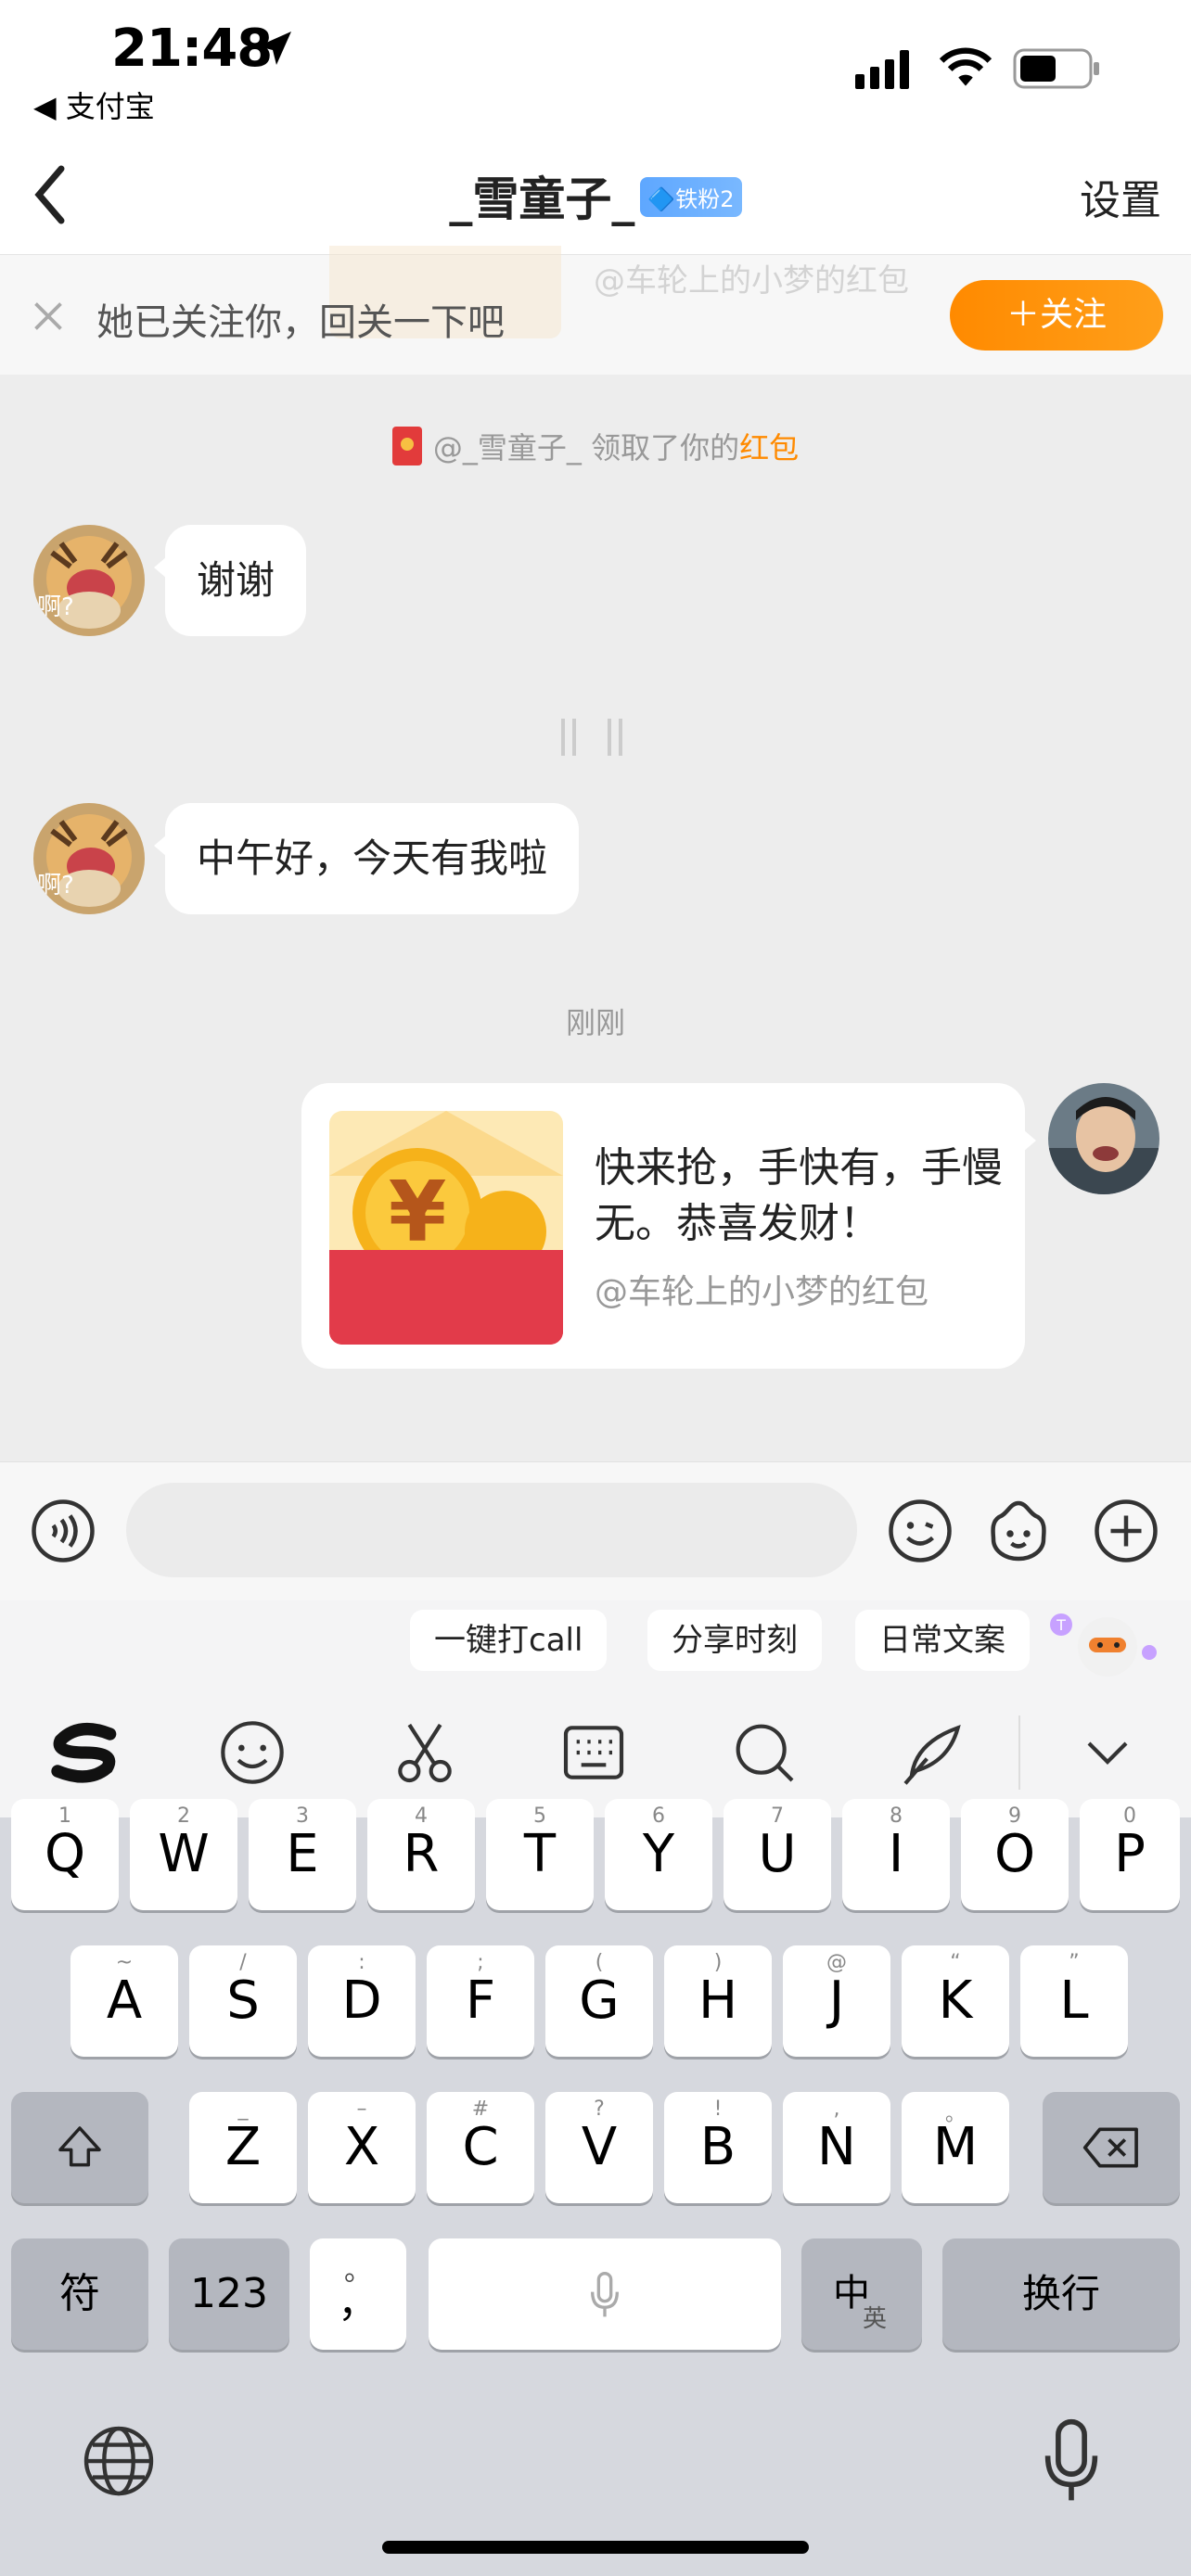 The width and height of the screenshot is (1191, 2576). Describe the element at coordinates (274, 48) in the screenshot. I see `location-arrow-icon` at that location.